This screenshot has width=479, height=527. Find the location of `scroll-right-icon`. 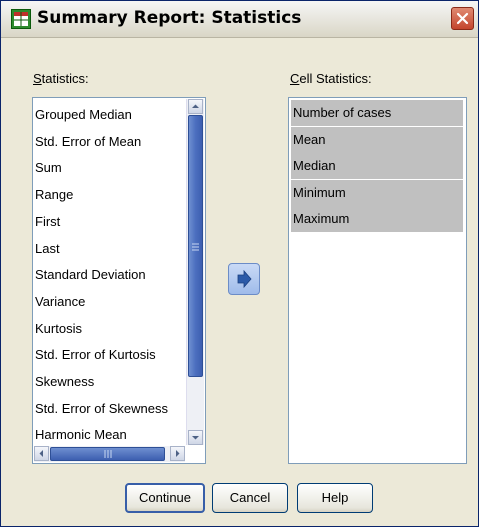

scroll-right-icon is located at coordinates (178, 453).